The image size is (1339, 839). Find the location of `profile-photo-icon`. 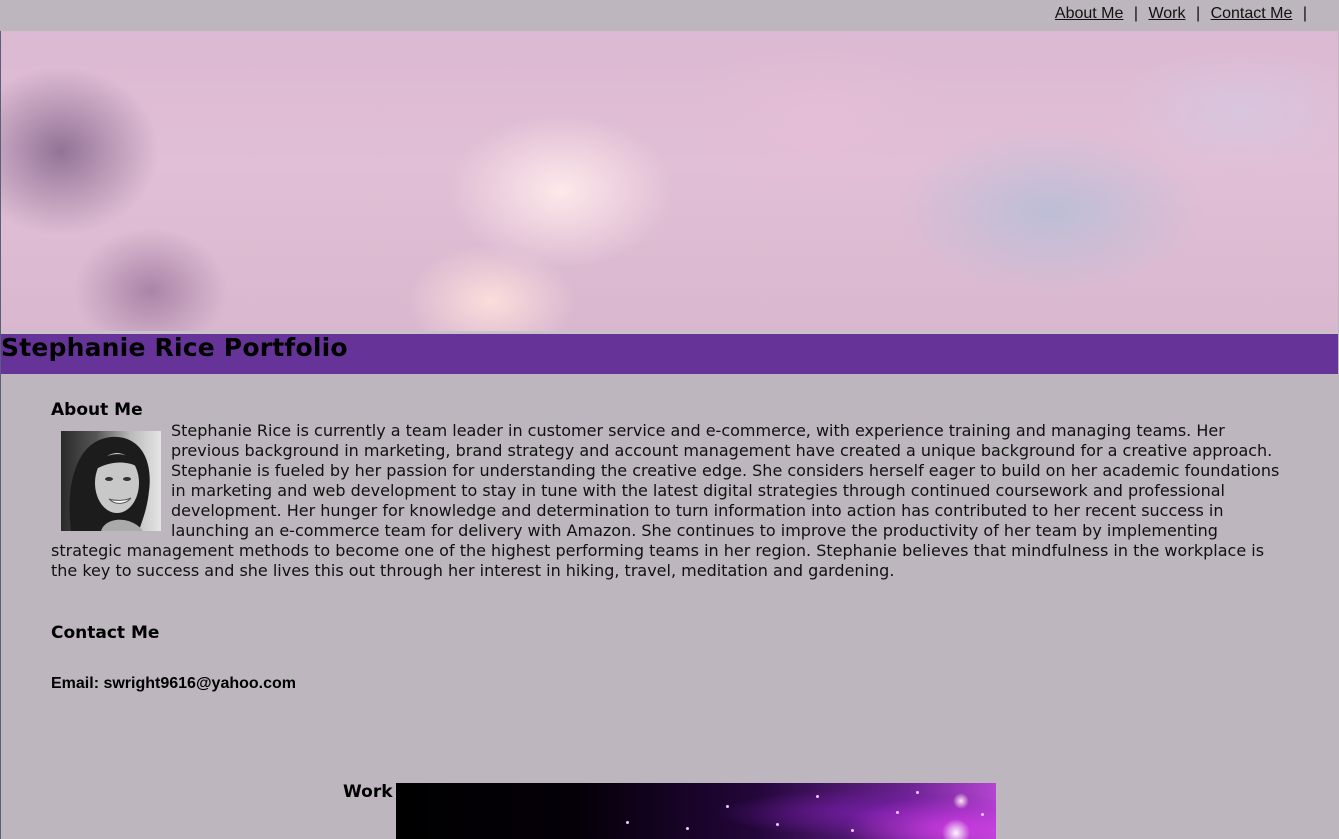

profile-photo-icon is located at coordinates (111, 481).